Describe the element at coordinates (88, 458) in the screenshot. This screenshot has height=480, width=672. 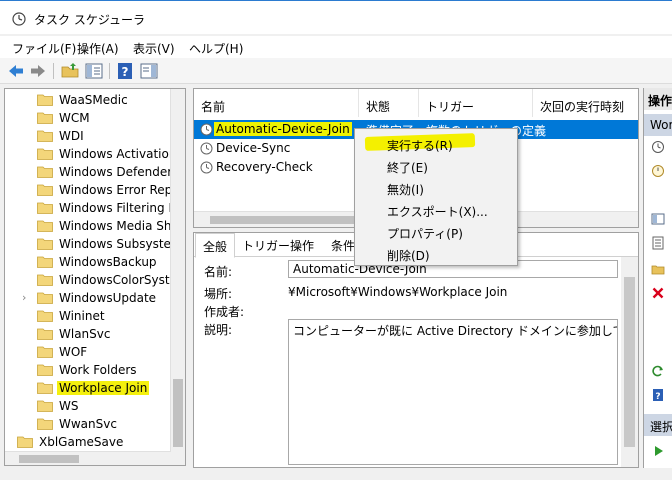
I see `tree-horizontal-scrollbar` at that location.